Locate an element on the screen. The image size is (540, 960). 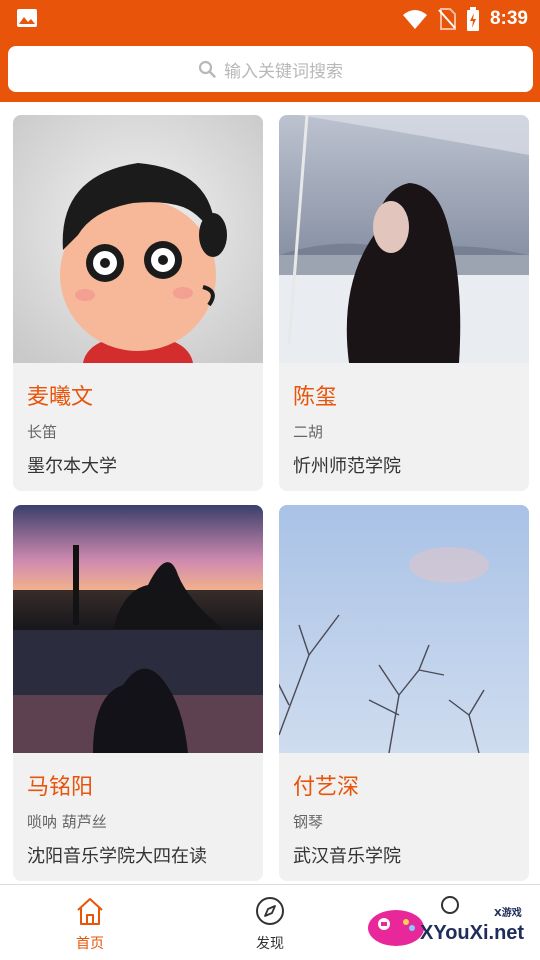
tab-discover-label: 发现 is located at coordinates (270, 944).